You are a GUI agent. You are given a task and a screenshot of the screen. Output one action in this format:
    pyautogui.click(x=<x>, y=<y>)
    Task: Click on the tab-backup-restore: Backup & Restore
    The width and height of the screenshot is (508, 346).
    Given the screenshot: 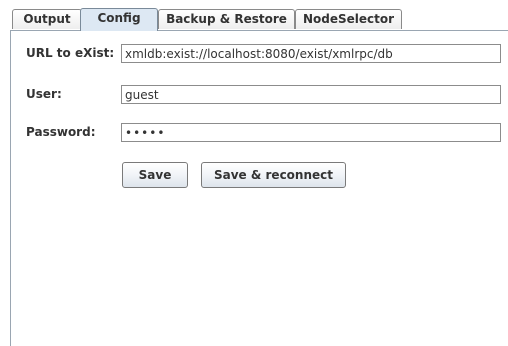 What is the action you would take?
    pyautogui.click(x=226, y=19)
    